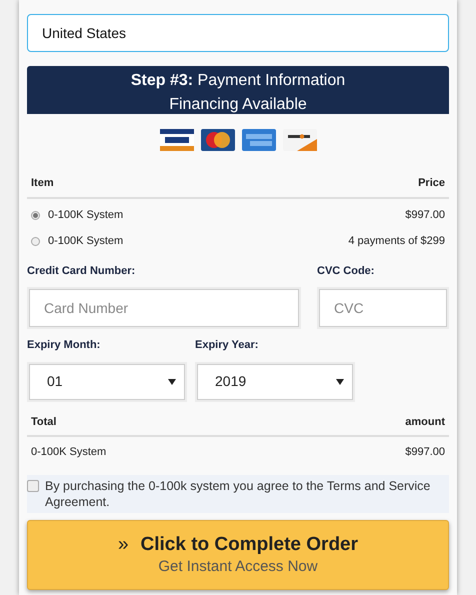 Image resolution: width=476 pixels, height=595 pixels. I want to click on column-header: amount, so click(425, 422).